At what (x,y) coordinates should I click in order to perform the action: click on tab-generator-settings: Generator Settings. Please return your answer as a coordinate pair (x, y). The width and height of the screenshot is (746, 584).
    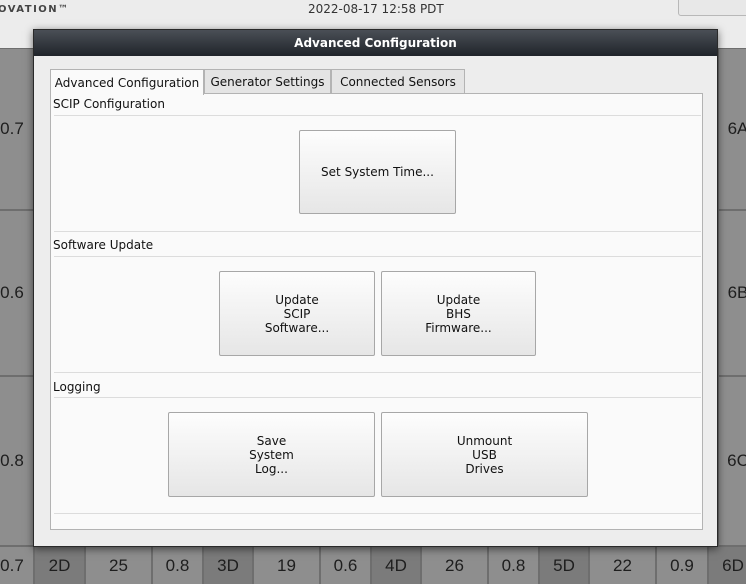
    Looking at the image, I should click on (267, 81).